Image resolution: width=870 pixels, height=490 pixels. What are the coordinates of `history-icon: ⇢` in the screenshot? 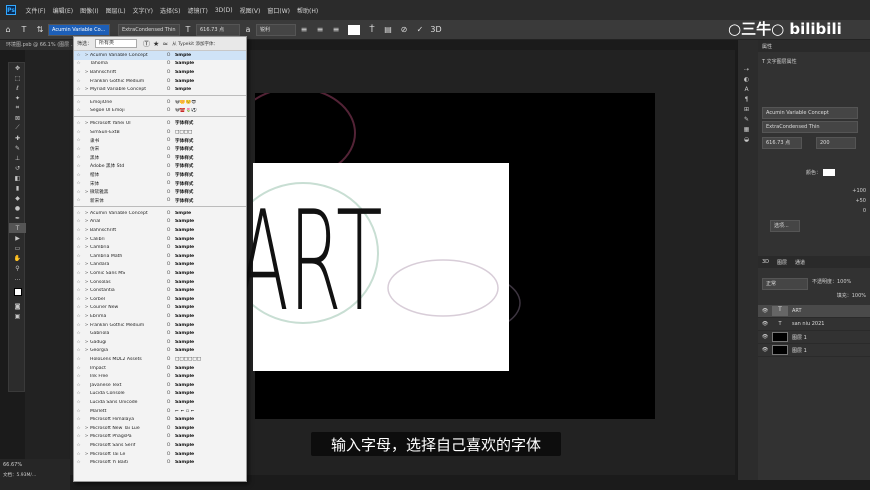 It's located at (746, 69).